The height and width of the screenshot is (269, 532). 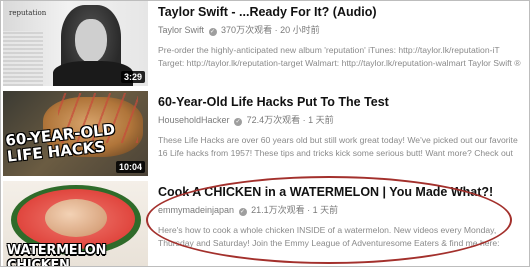 I want to click on view-count: 21.1万次观看, so click(x=278, y=210).